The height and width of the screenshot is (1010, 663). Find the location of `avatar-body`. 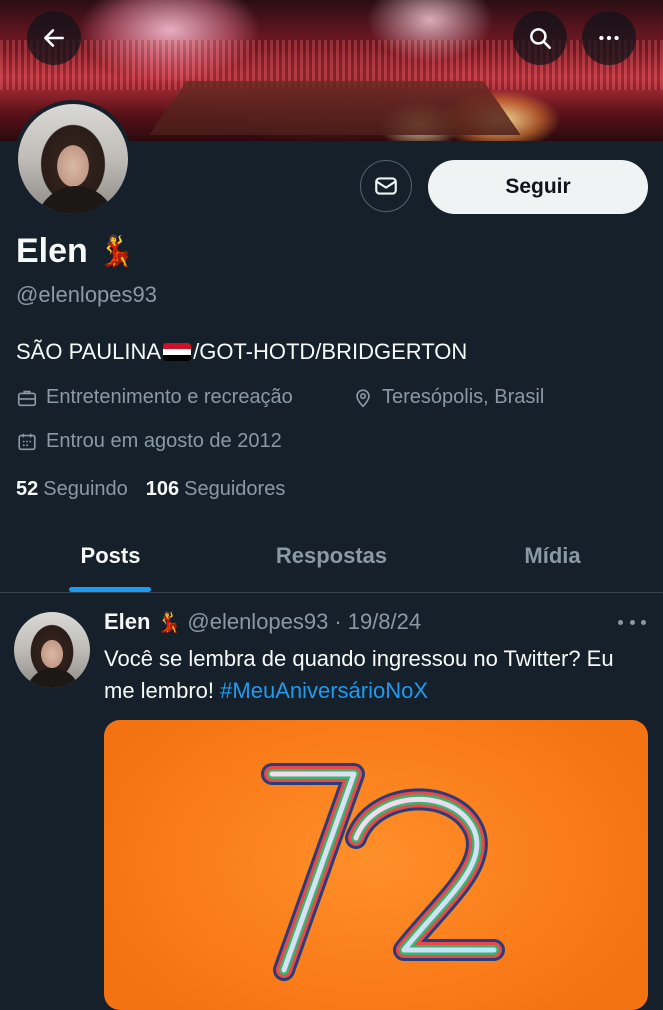

avatar-body is located at coordinates (76, 200).